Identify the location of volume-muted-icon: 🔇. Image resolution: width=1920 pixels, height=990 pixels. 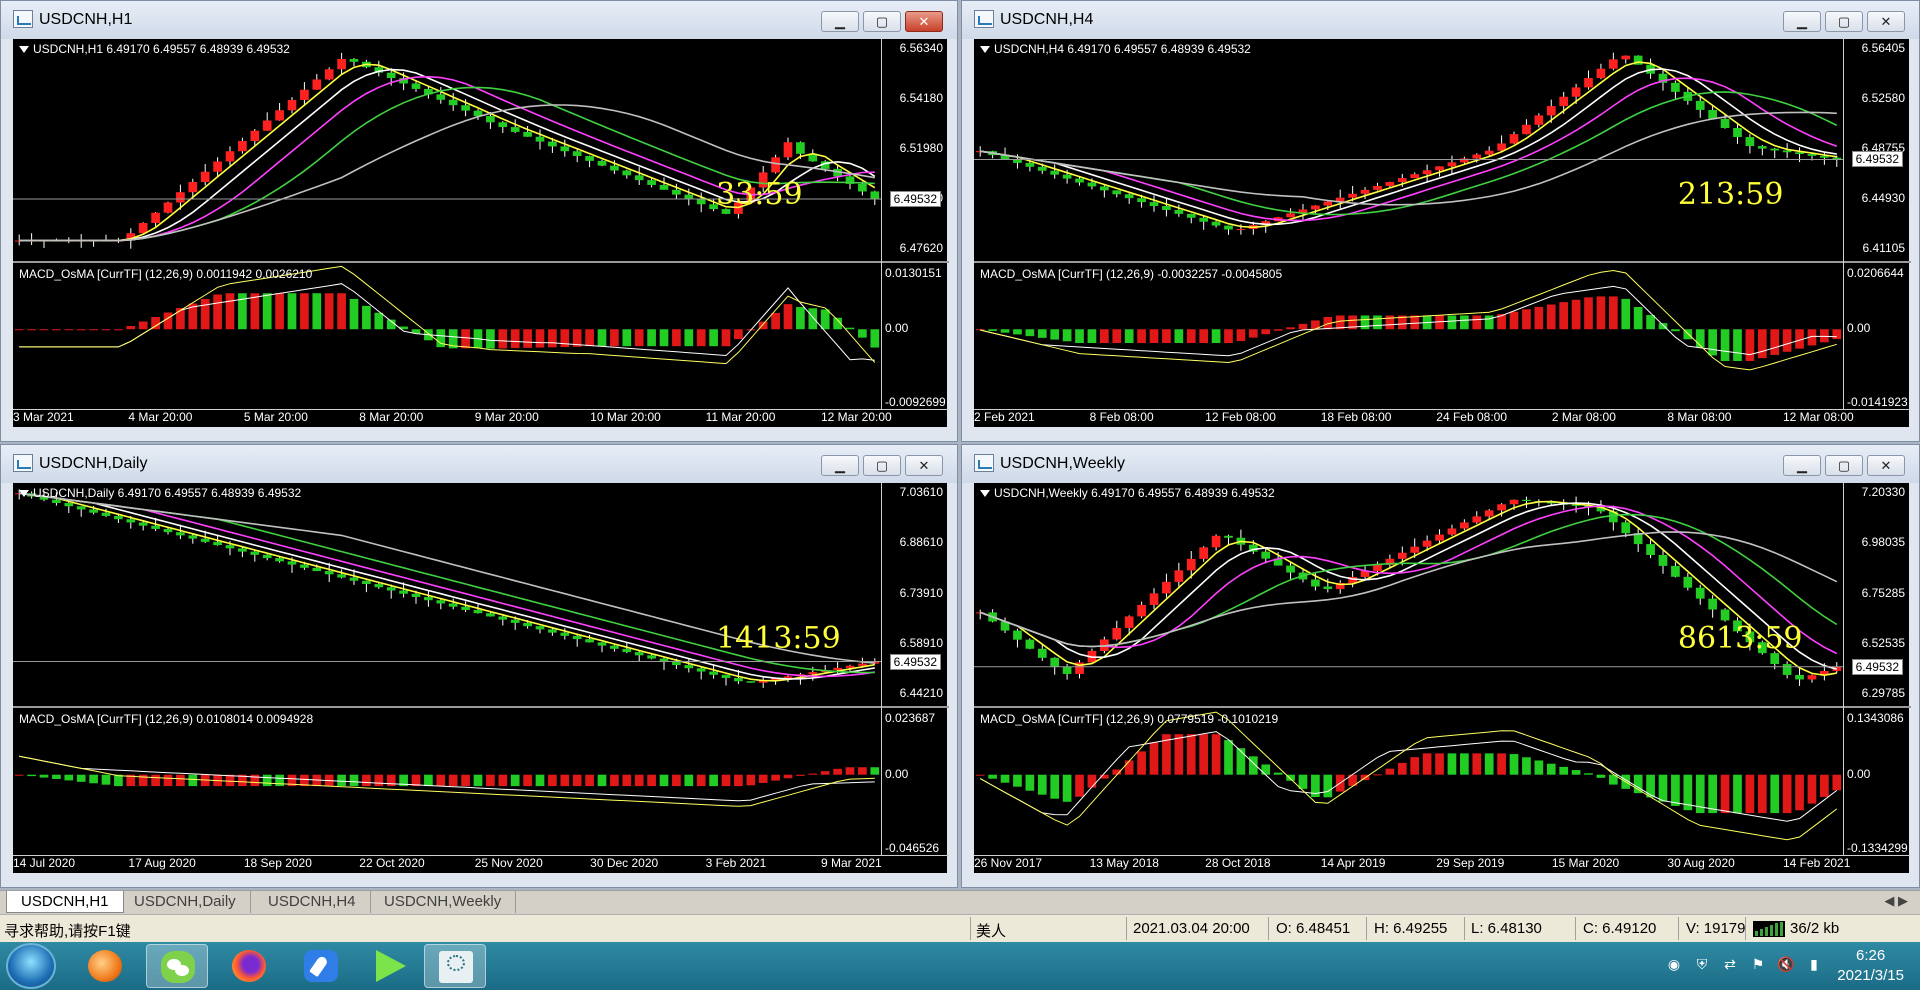
(1786, 965).